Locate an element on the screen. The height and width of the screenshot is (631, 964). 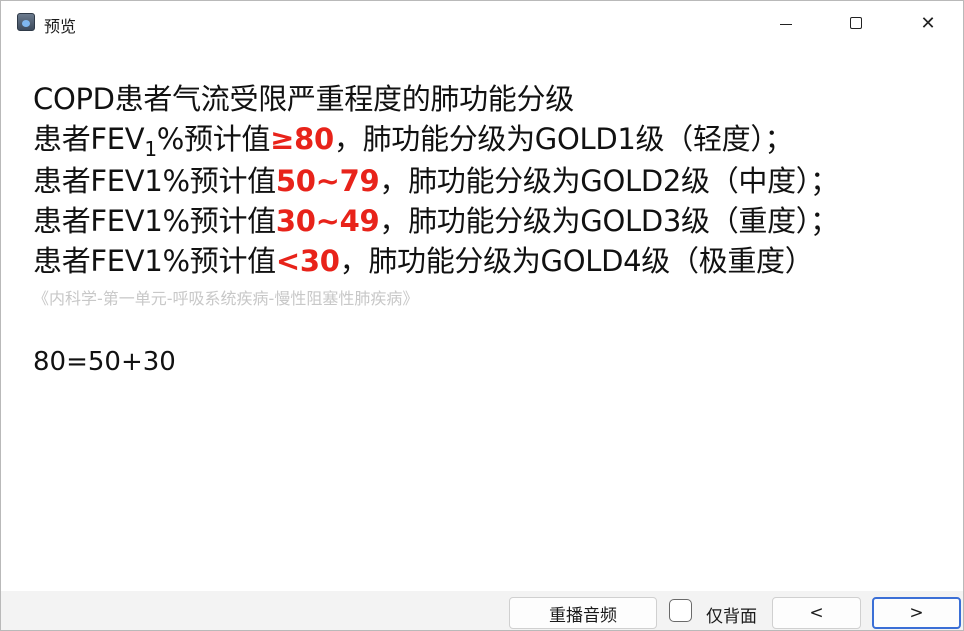
grade-line-text: %预计值 is located at coordinates (213, 139).